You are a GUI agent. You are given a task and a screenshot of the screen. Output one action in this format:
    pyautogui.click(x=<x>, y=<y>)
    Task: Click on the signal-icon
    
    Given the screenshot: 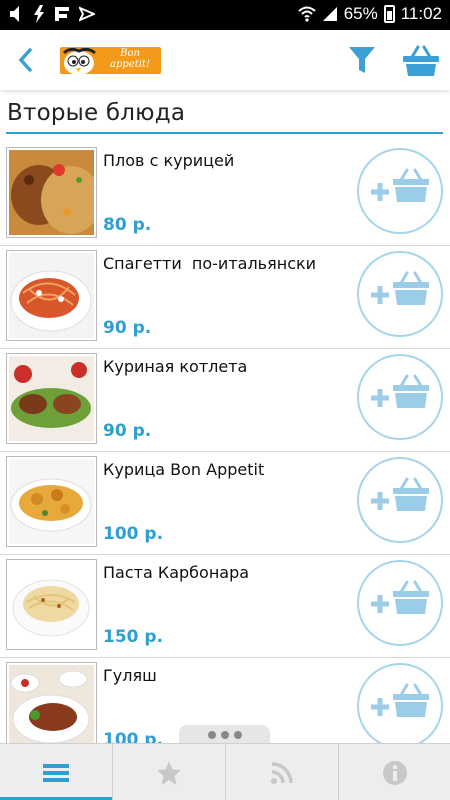 What is the action you would take?
    pyautogui.click(x=329, y=14)
    